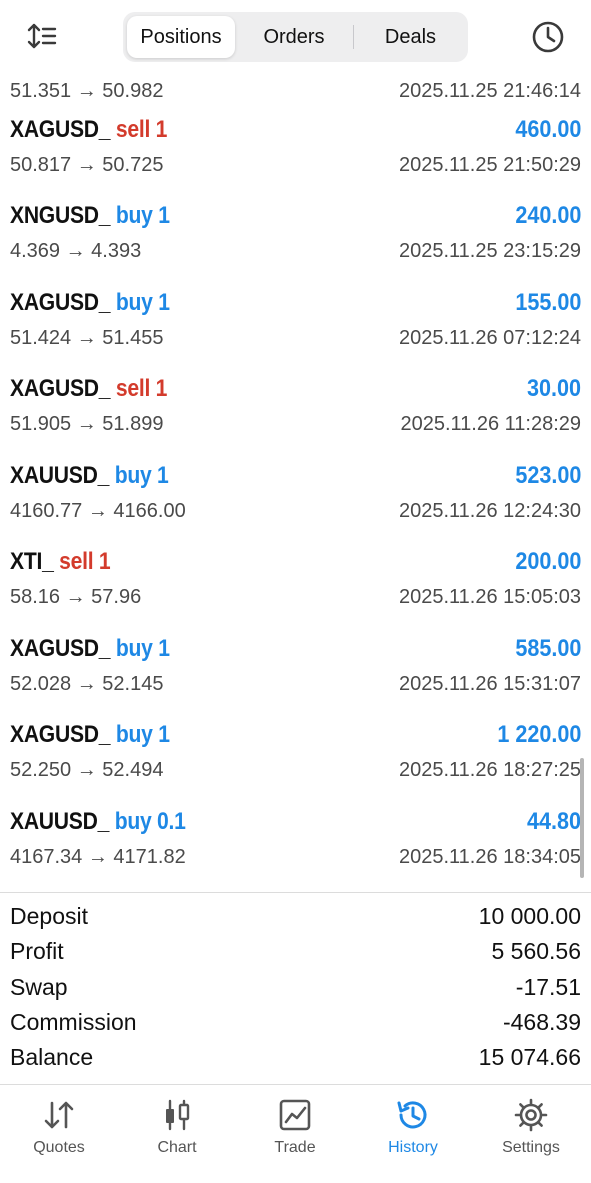 This screenshot has height=1183, width=591. Describe the element at coordinates (37, 951) in the screenshot. I see `summary-label: Profit` at that location.